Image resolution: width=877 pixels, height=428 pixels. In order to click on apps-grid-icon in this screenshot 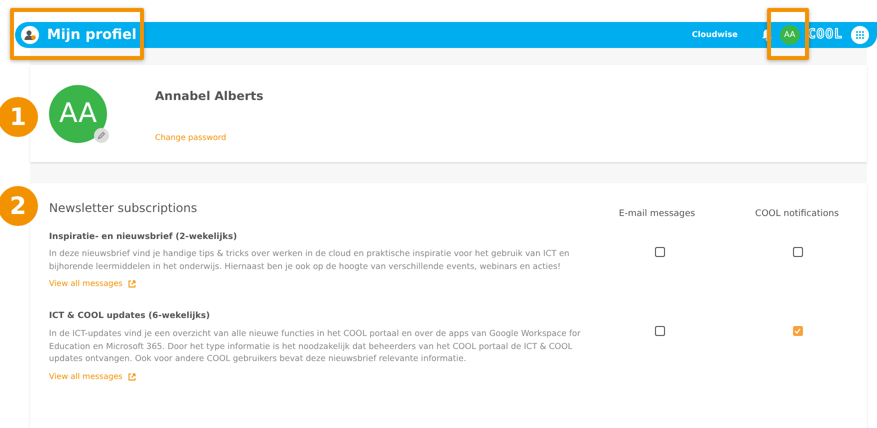, I will do `click(860, 35)`.